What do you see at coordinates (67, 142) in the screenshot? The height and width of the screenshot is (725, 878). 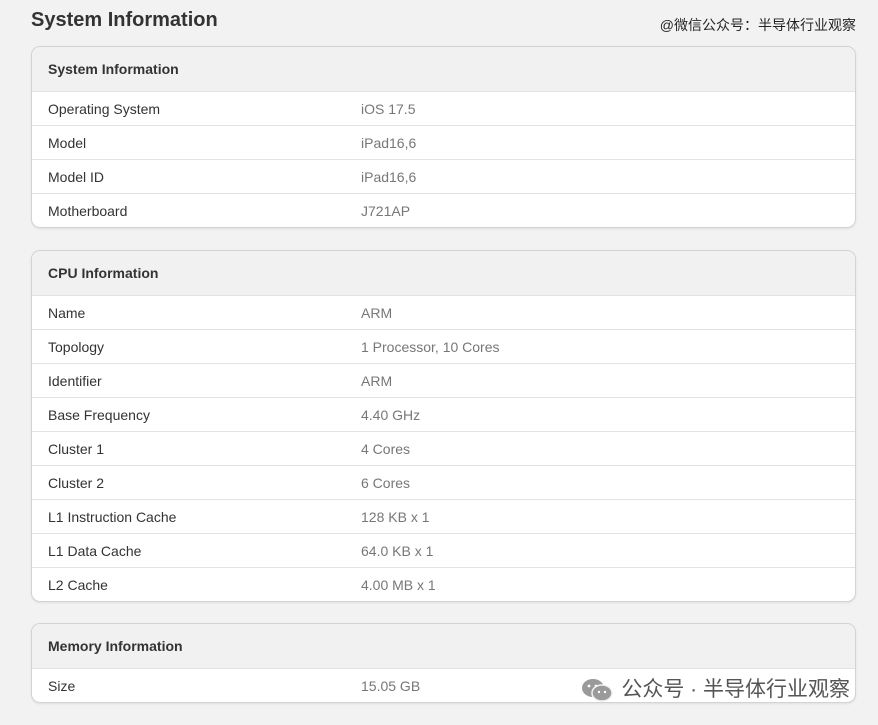 I see `row-label: Model` at bounding box center [67, 142].